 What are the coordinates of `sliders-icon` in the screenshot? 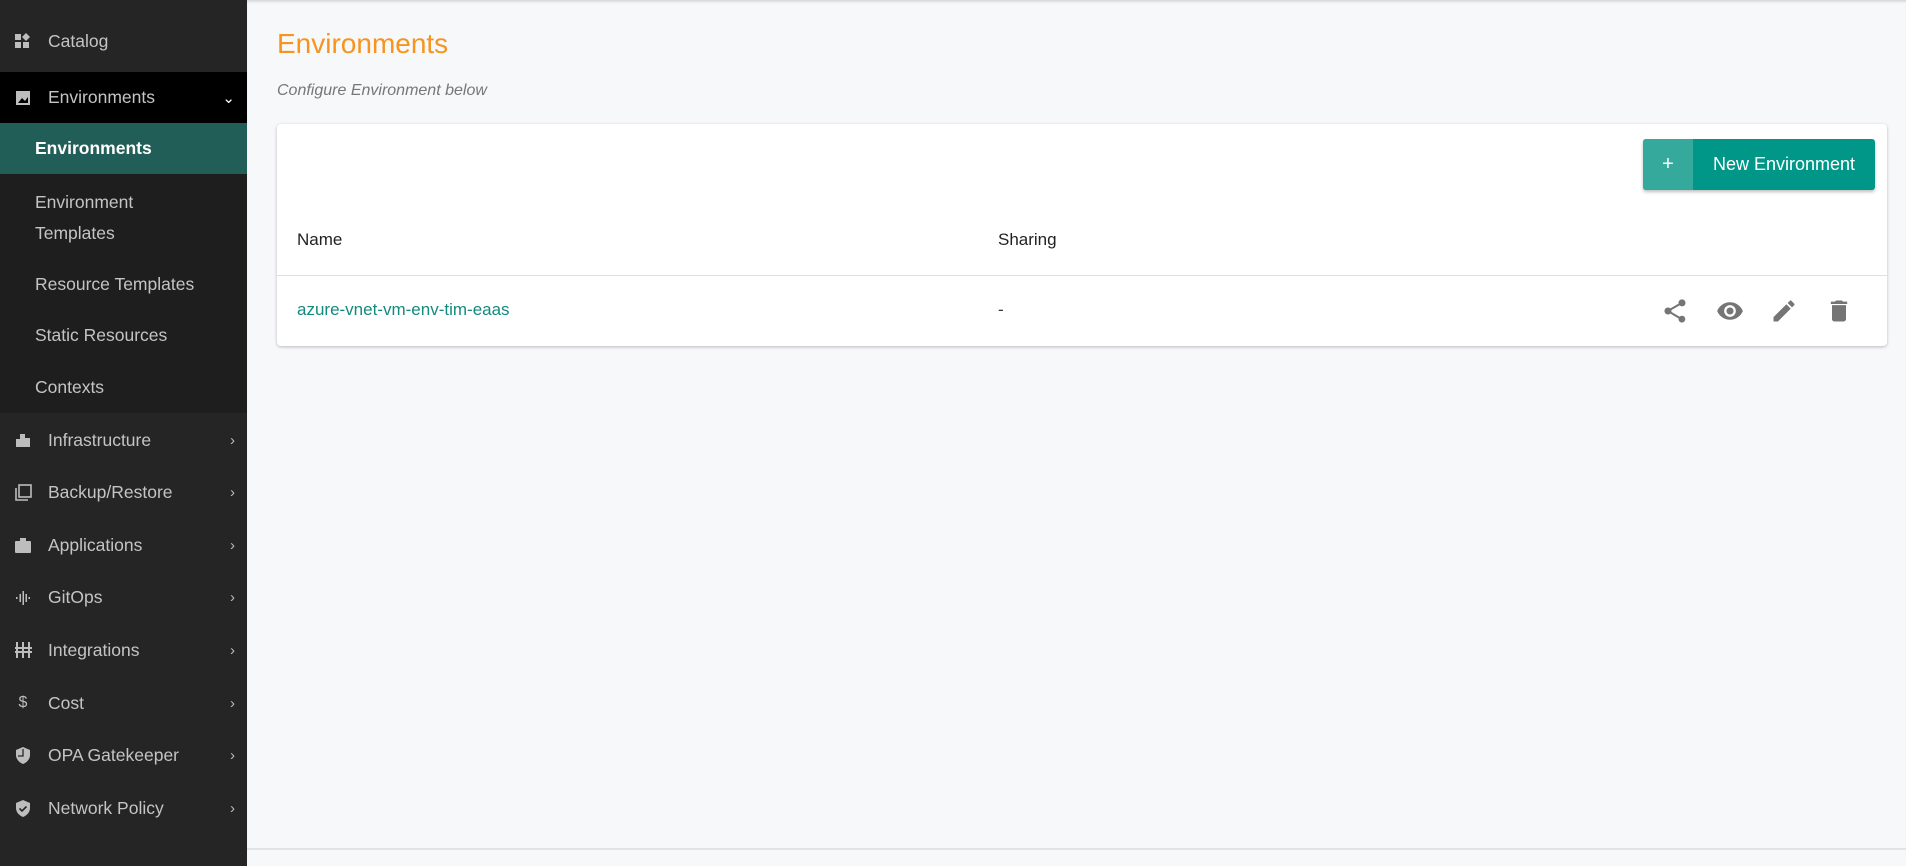 It's located at (23, 650).